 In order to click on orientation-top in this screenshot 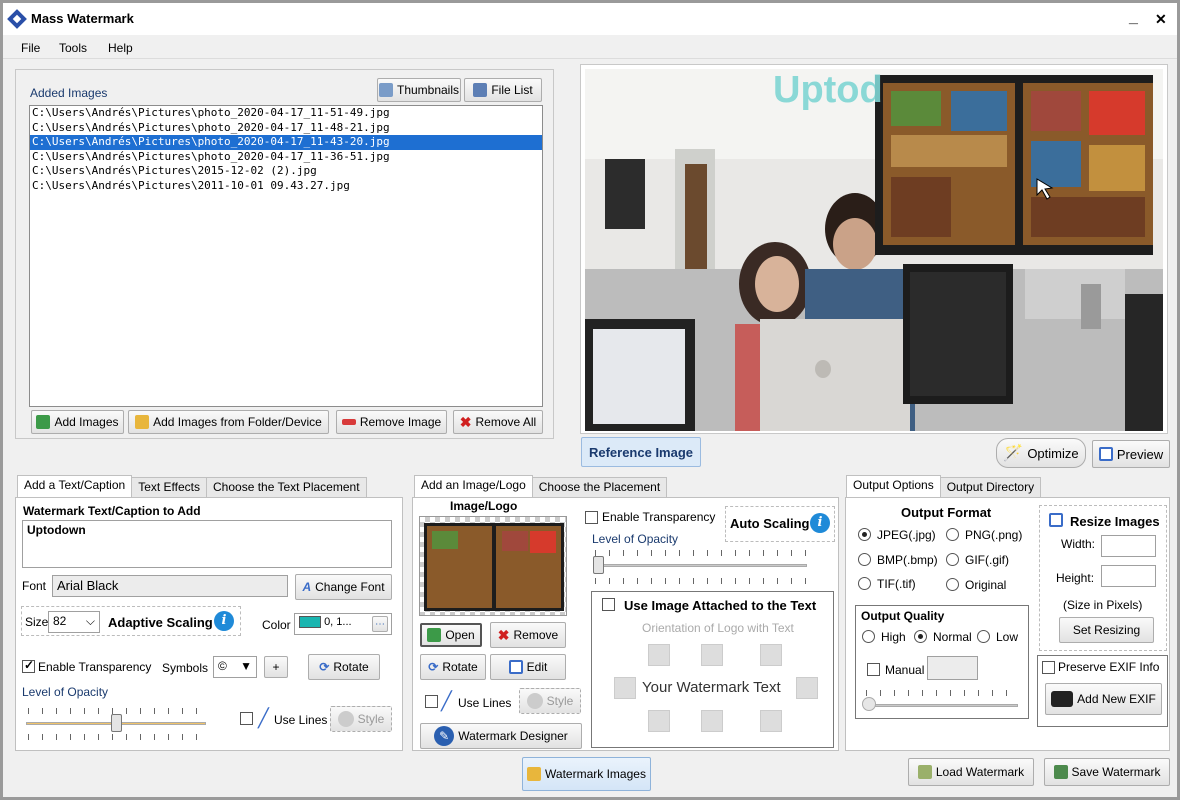, I will do `click(712, 655)`.